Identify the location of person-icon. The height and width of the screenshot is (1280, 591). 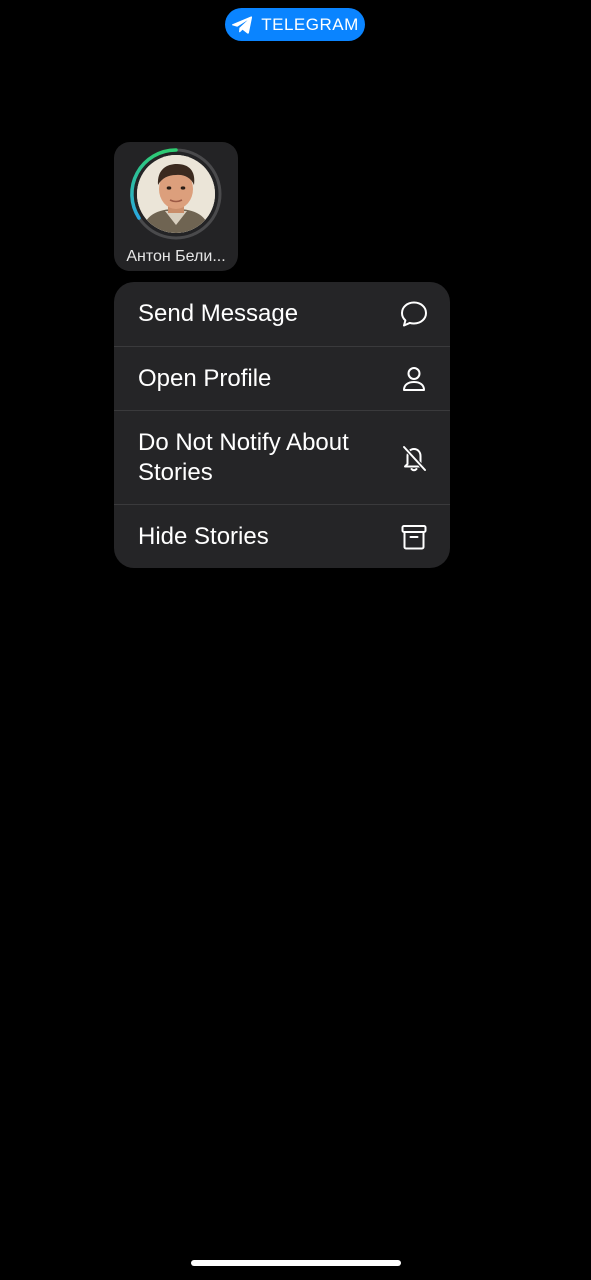
(414, 379).